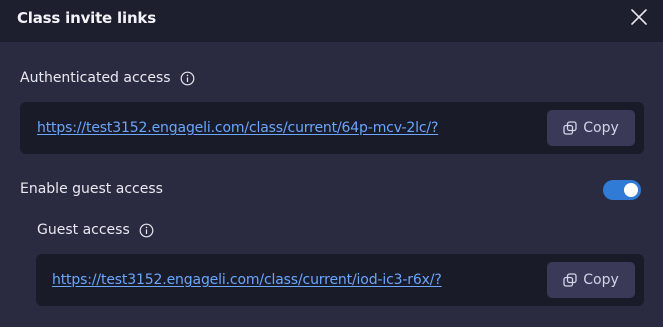 The width and height of the screenshot is (663, 327). Describe the element at coordinates (631, 190) in the screenshot. I see `toggle-knob` at that location.